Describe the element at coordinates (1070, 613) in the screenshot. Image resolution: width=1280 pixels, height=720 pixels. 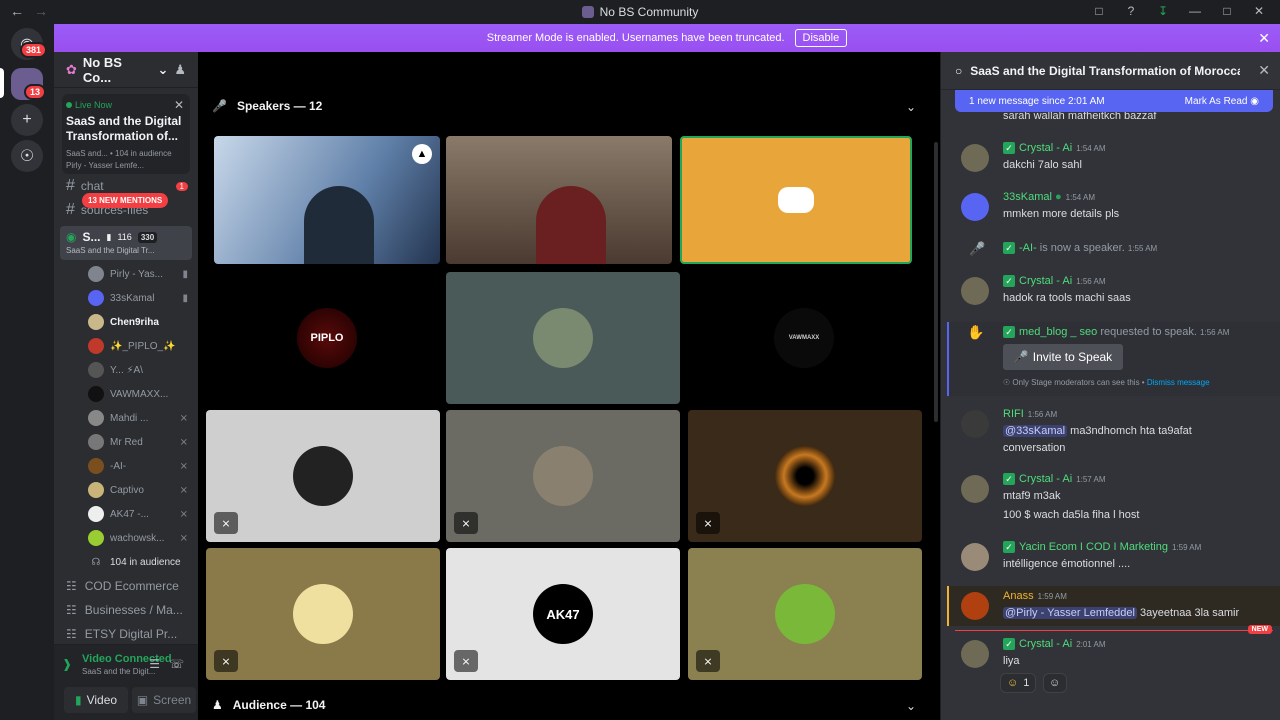
I see `user-mention: @Pirly - Yasser Lemfeddel` at that location.